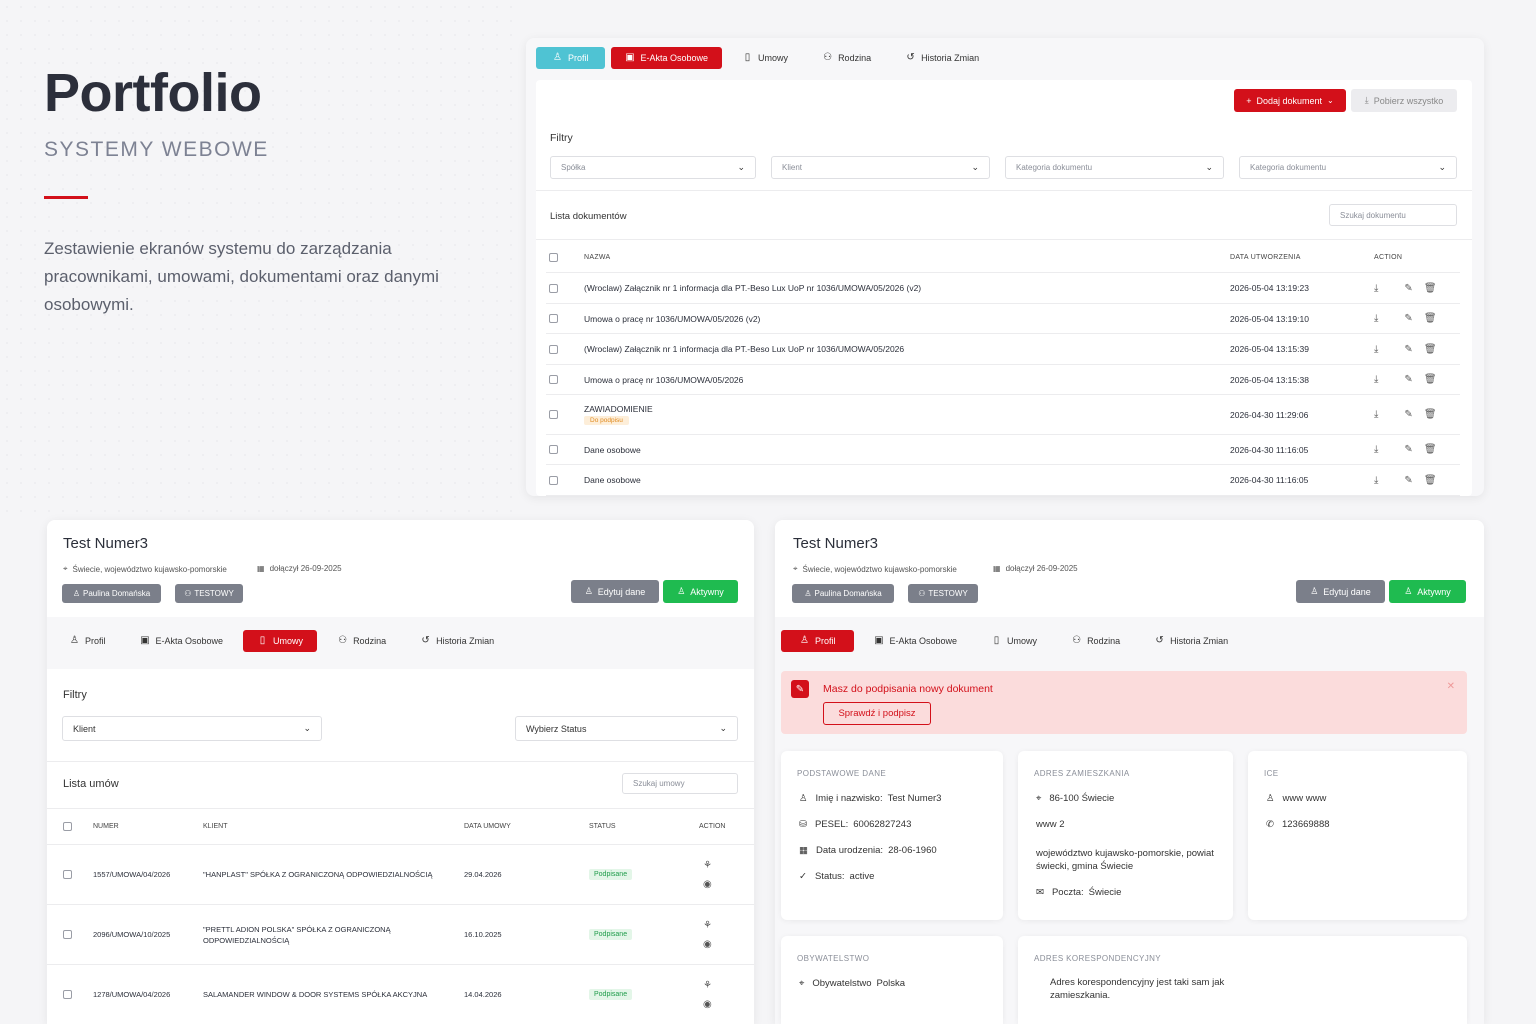  I want to click on profile-name: Test Numer3, so click(106, 543).